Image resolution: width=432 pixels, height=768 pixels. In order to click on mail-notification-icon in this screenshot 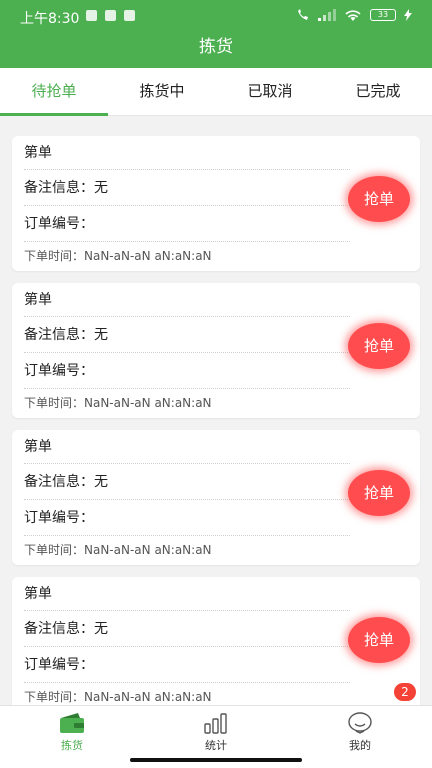, I will do `click(110, 15)`.